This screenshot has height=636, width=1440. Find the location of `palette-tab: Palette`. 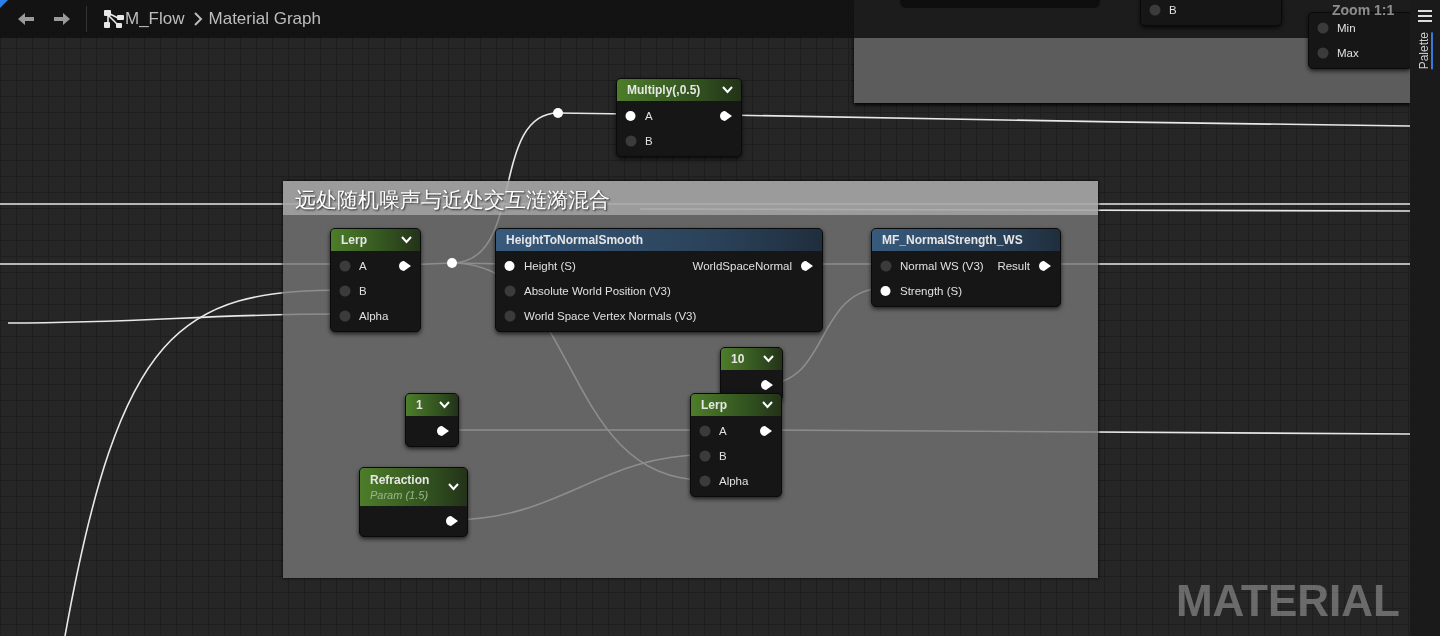

palette-tab: Palette is located at coordinates (1425, 51).